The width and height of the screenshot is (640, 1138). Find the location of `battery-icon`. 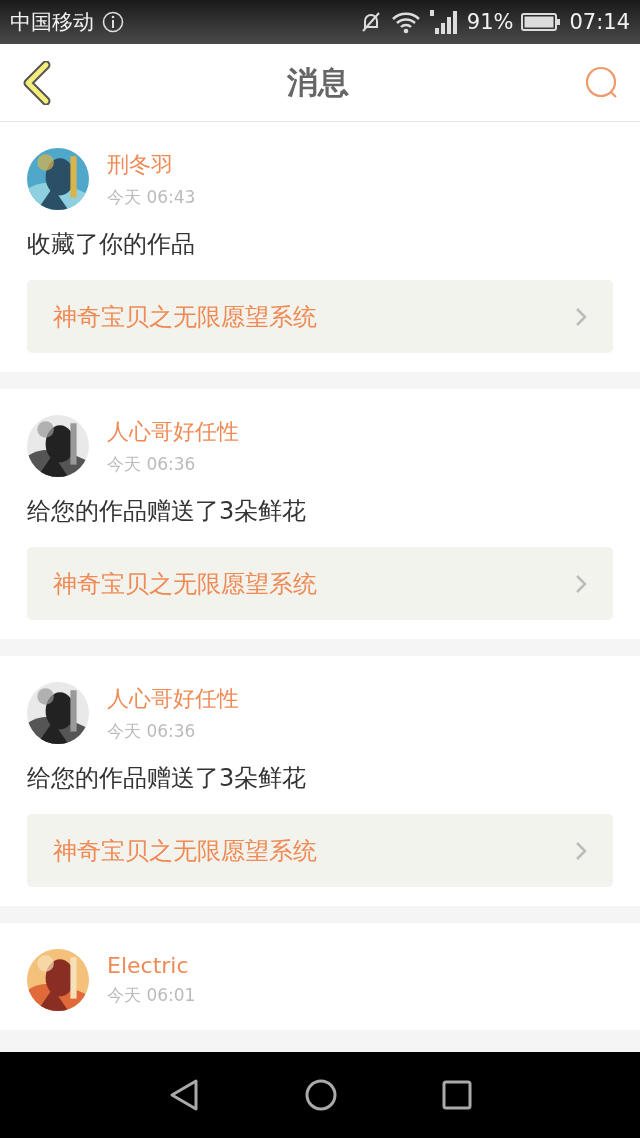

battery-icon is located at coordinates (541, 22).